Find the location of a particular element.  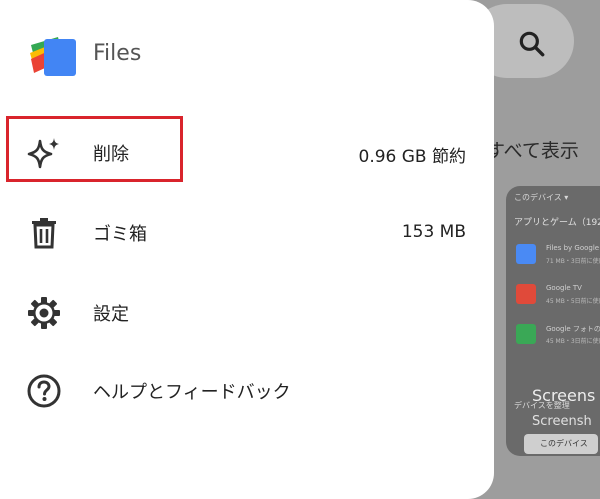

drawer-item-settings: 設定 is located at coordinates (247, 312).